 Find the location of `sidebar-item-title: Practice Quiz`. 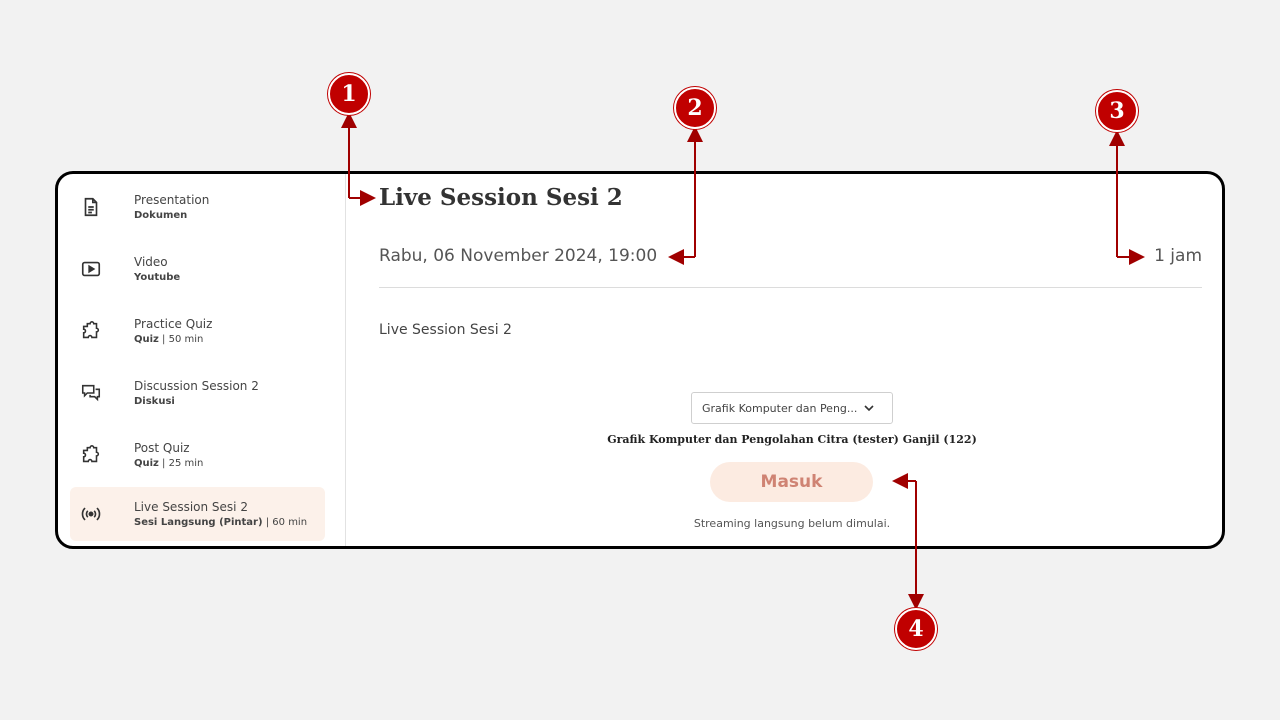

sidebar-item-title: Practice Quiz is located at coordinates (173, 323).